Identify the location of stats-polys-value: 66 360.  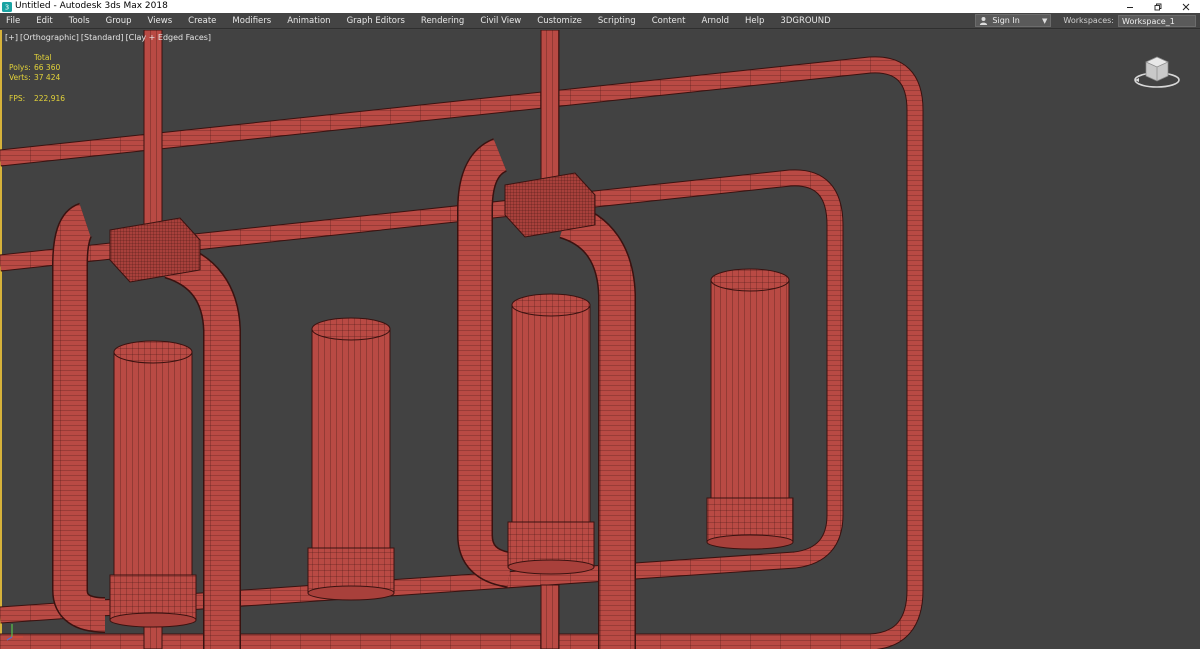
(47, 67).